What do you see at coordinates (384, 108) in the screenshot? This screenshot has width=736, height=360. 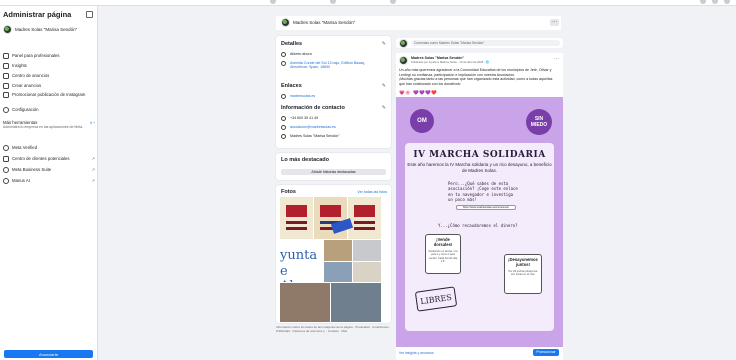 I see `edit-contact-icon: ✎` at bounding box center [384, 108].